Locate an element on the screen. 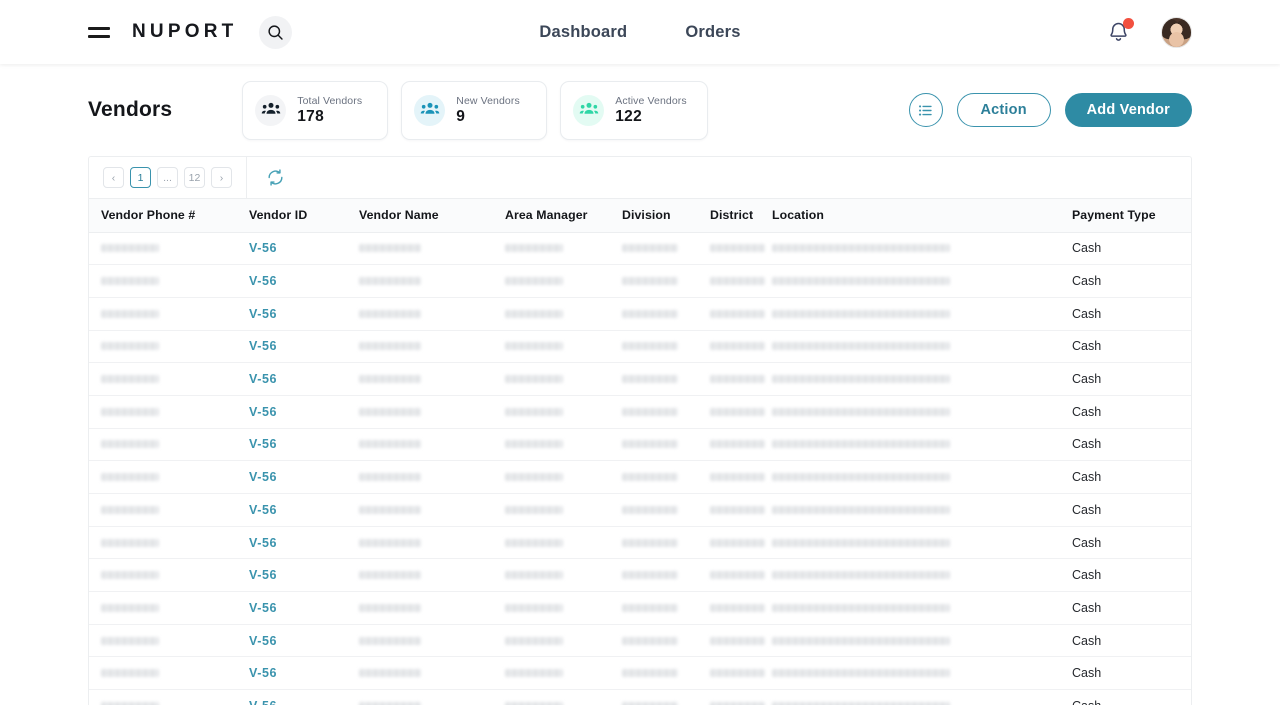 The width and height of the screenshot is (1280, 720). pagination-page-1: 1 is located at coordinates (140, 177).